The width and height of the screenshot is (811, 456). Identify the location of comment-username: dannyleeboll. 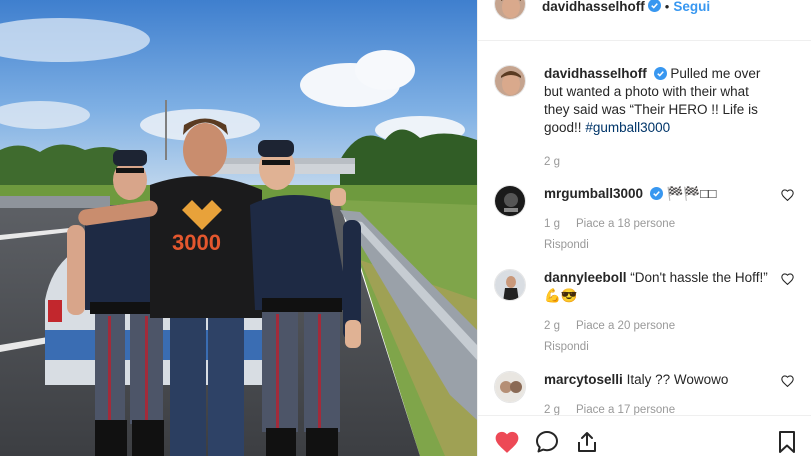
(585, 277).